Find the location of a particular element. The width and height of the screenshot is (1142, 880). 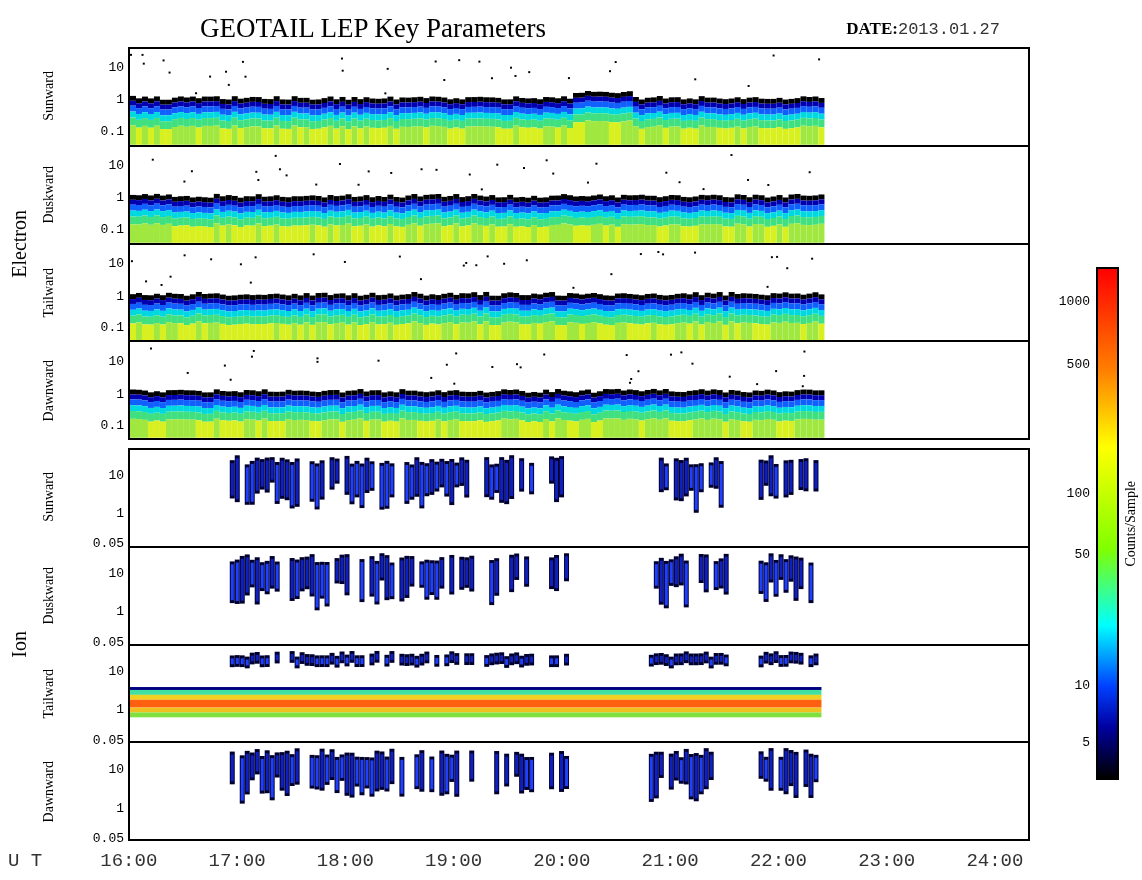

x-tick-label: 20:00 is located at coordinates (562, 861).